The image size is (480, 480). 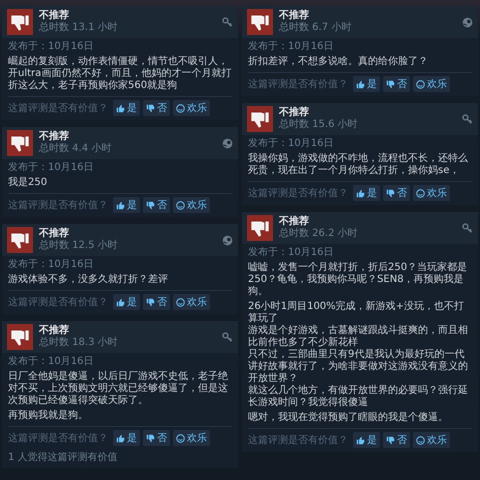 I want to click on playtime-text: 总时数 12.5 小时, so click(x=79, y=246).